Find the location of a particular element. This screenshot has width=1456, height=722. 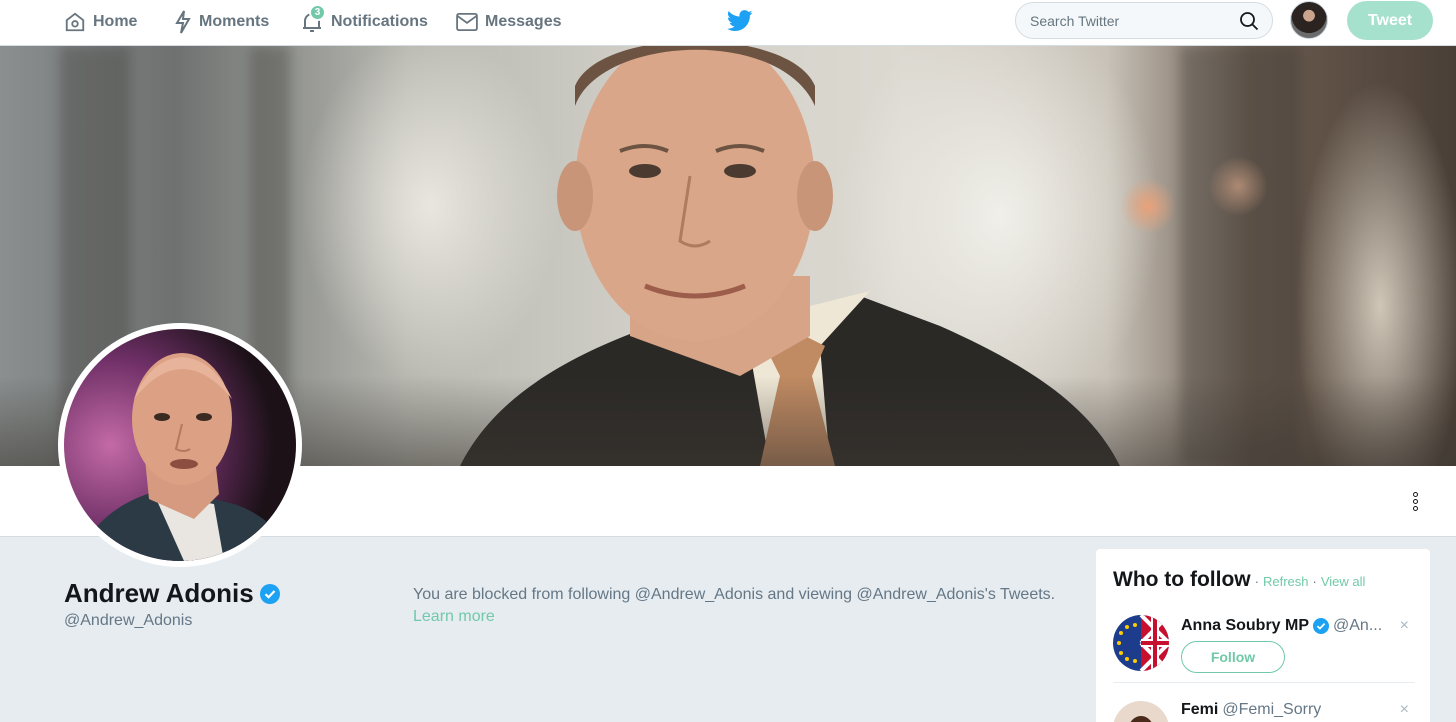

suggestion-name-line: Femi @Femi_Sorry is located at coordinates (1287, 710).